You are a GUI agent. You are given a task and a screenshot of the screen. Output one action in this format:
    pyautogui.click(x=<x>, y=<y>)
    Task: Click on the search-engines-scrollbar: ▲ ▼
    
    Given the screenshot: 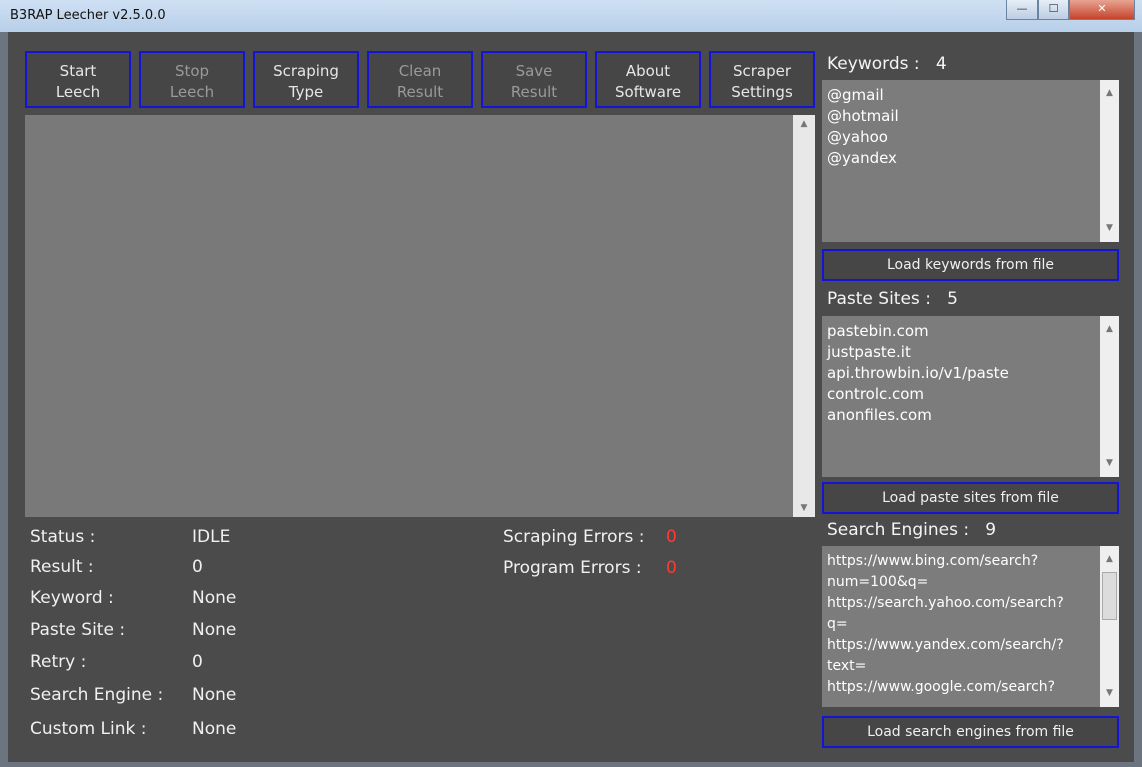 What is the action you would take?
    pyautogui.click(x=1109, y=626)
    